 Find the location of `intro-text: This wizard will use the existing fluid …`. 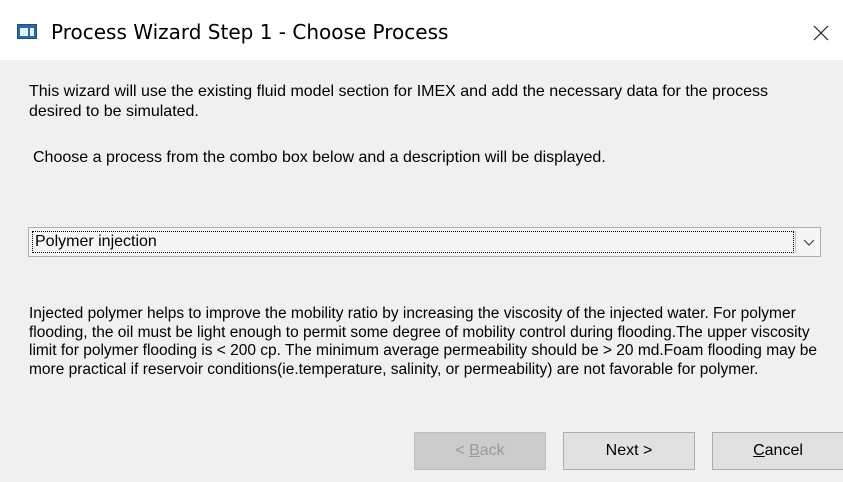

intro-text: This wizard will use the existing fluid … is located at coordinates (399, 101).